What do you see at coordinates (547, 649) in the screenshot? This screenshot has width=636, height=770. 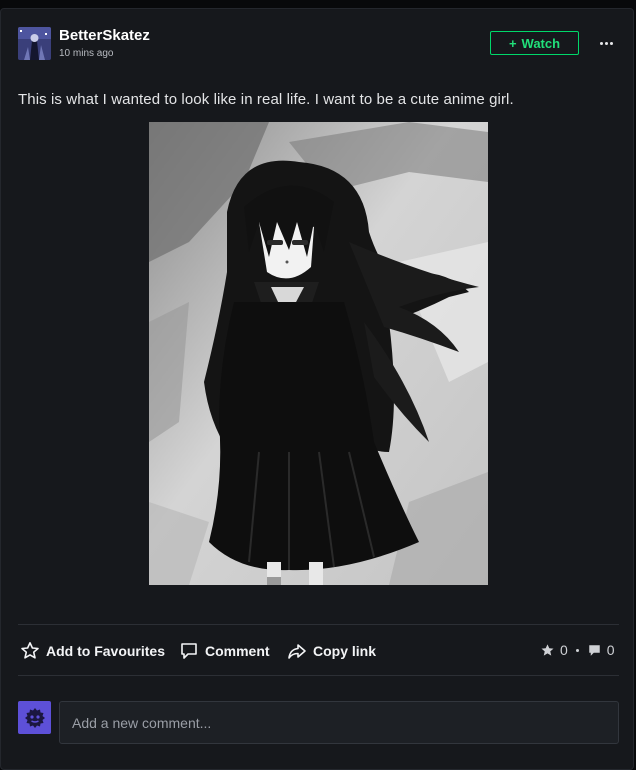 I see `star-filled-icon` at bounding box center [547, 649].